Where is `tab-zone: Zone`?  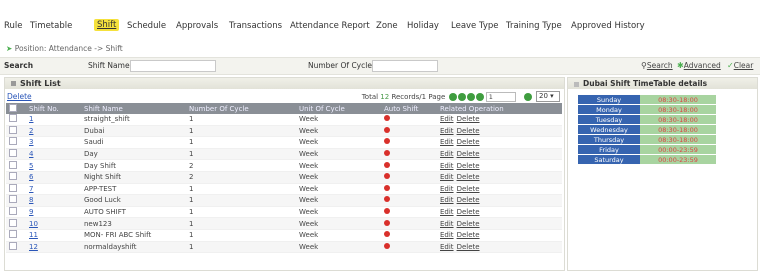
tab-zone: Zone is located at coordinates (387, 26).